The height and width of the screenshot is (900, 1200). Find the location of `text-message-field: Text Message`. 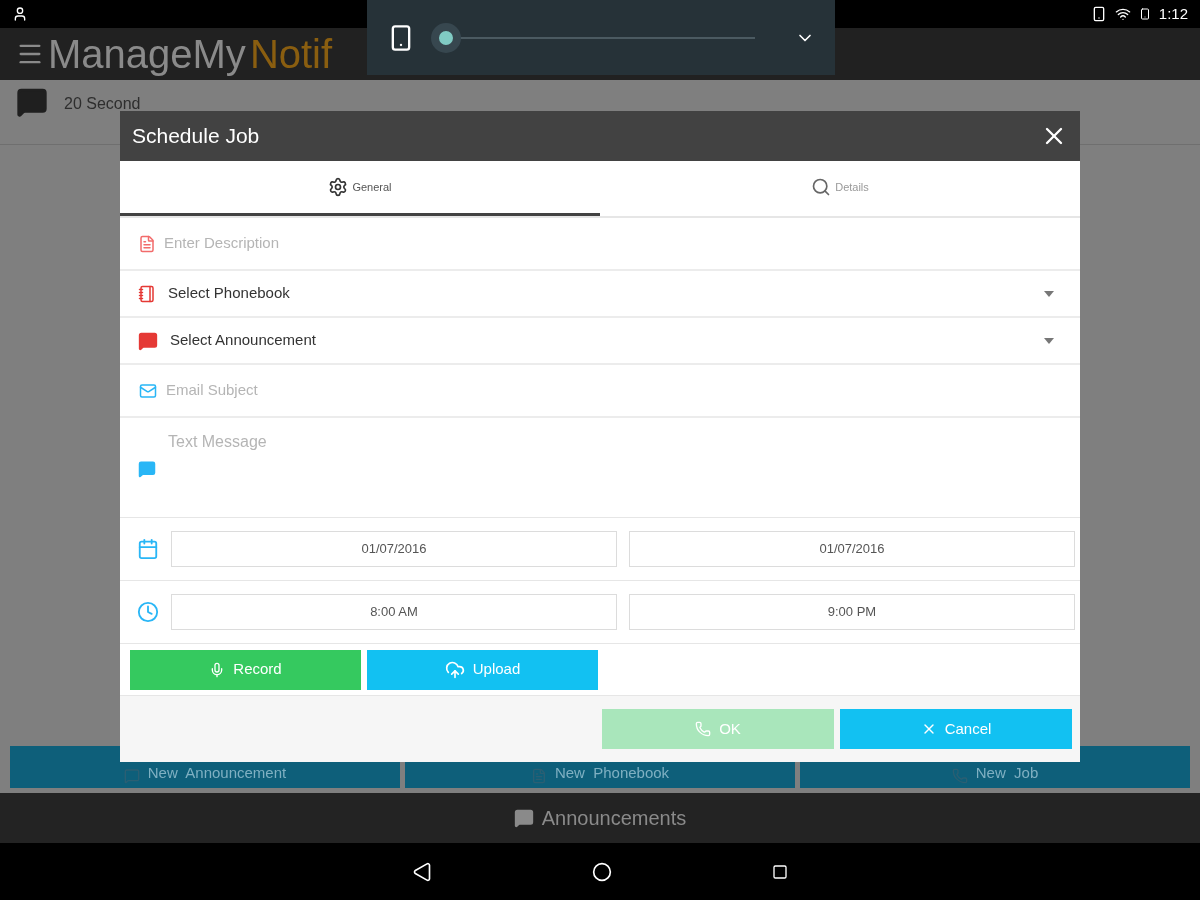

text-message-field: Text Message is located at coordinates (600, 468).